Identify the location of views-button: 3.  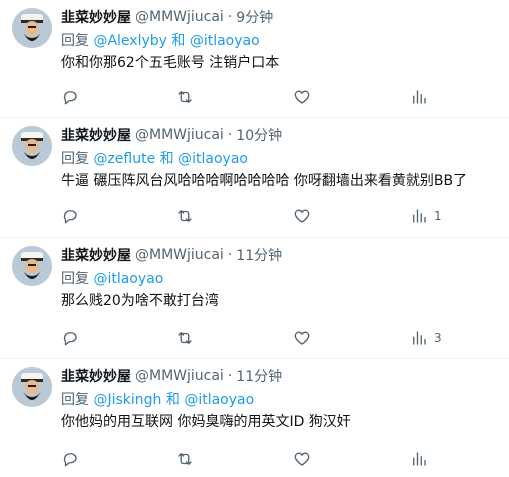
(426, 338).